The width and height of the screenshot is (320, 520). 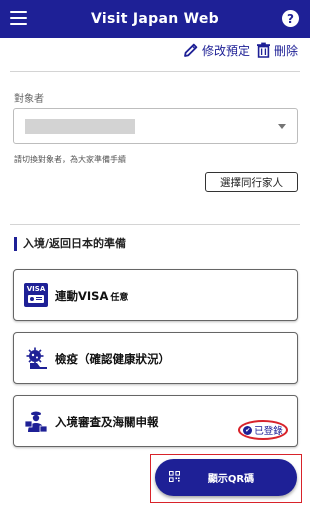 What do you see at coordinates (92, 296) in the screenshot?
I see `card-label: 連動VISA 任意` at bounding box center [92, 296].